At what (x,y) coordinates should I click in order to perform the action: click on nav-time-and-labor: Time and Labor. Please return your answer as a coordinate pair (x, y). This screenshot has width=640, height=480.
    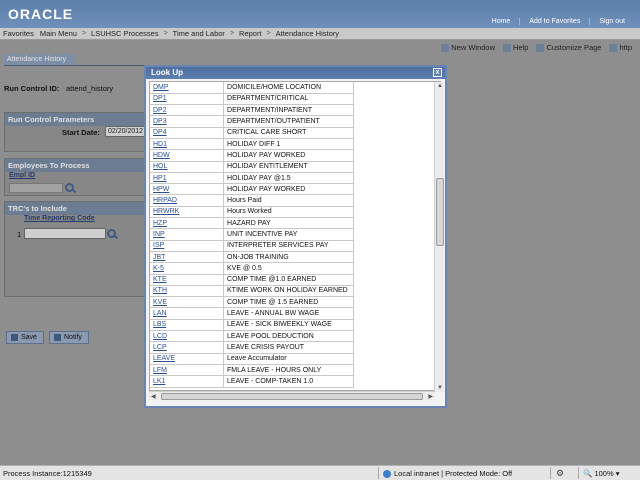
    Looking at the image, I should click on (199, 33).